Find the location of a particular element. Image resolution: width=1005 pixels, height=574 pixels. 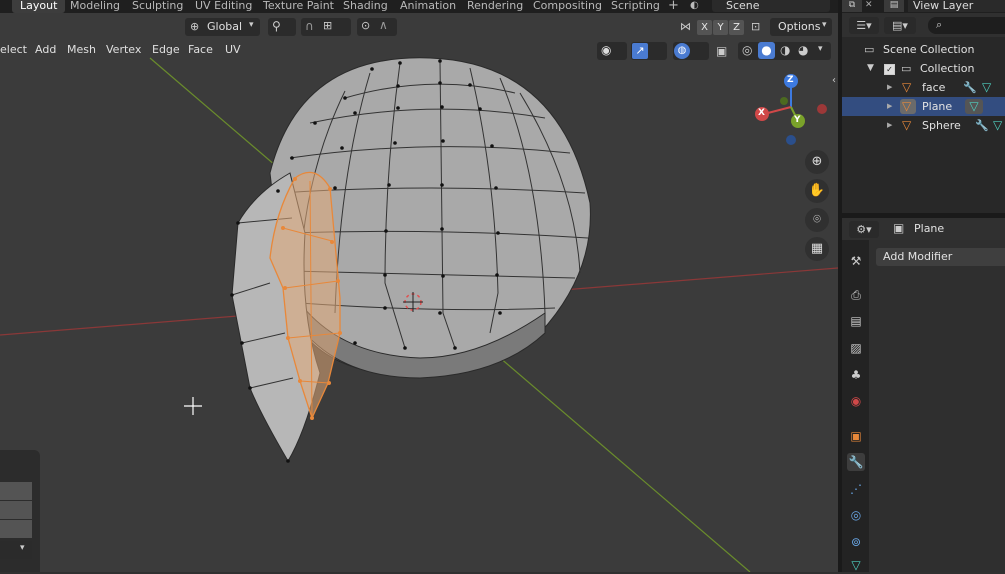

display-mode-icon: ▤▾ is located at coordinates (900, 25).